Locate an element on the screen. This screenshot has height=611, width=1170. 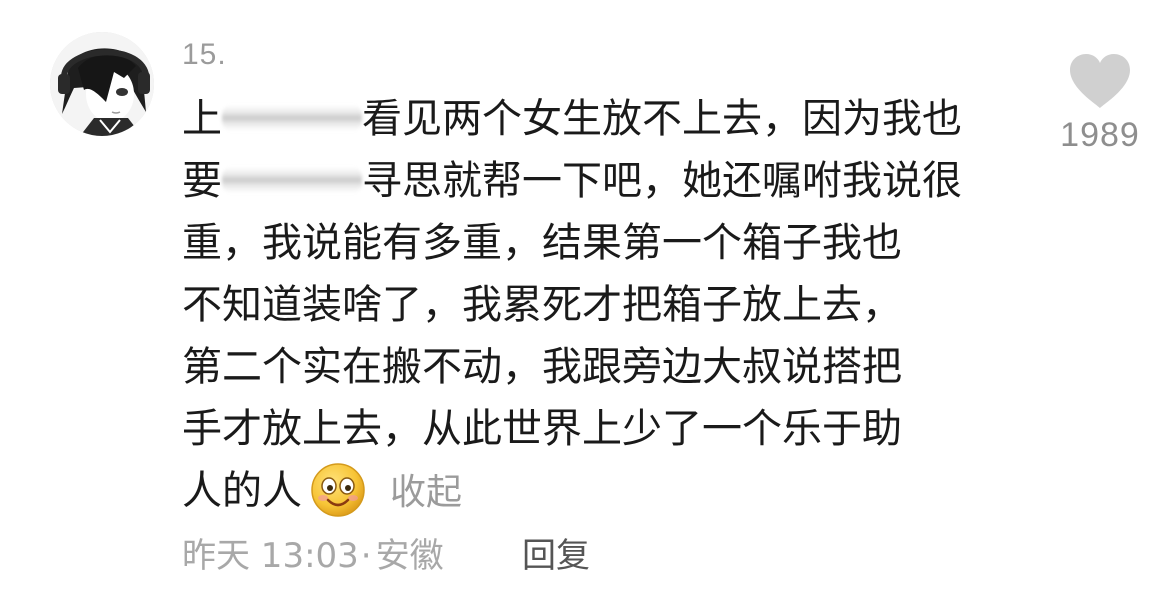
avatar-image is located at coordinates (102, 84).